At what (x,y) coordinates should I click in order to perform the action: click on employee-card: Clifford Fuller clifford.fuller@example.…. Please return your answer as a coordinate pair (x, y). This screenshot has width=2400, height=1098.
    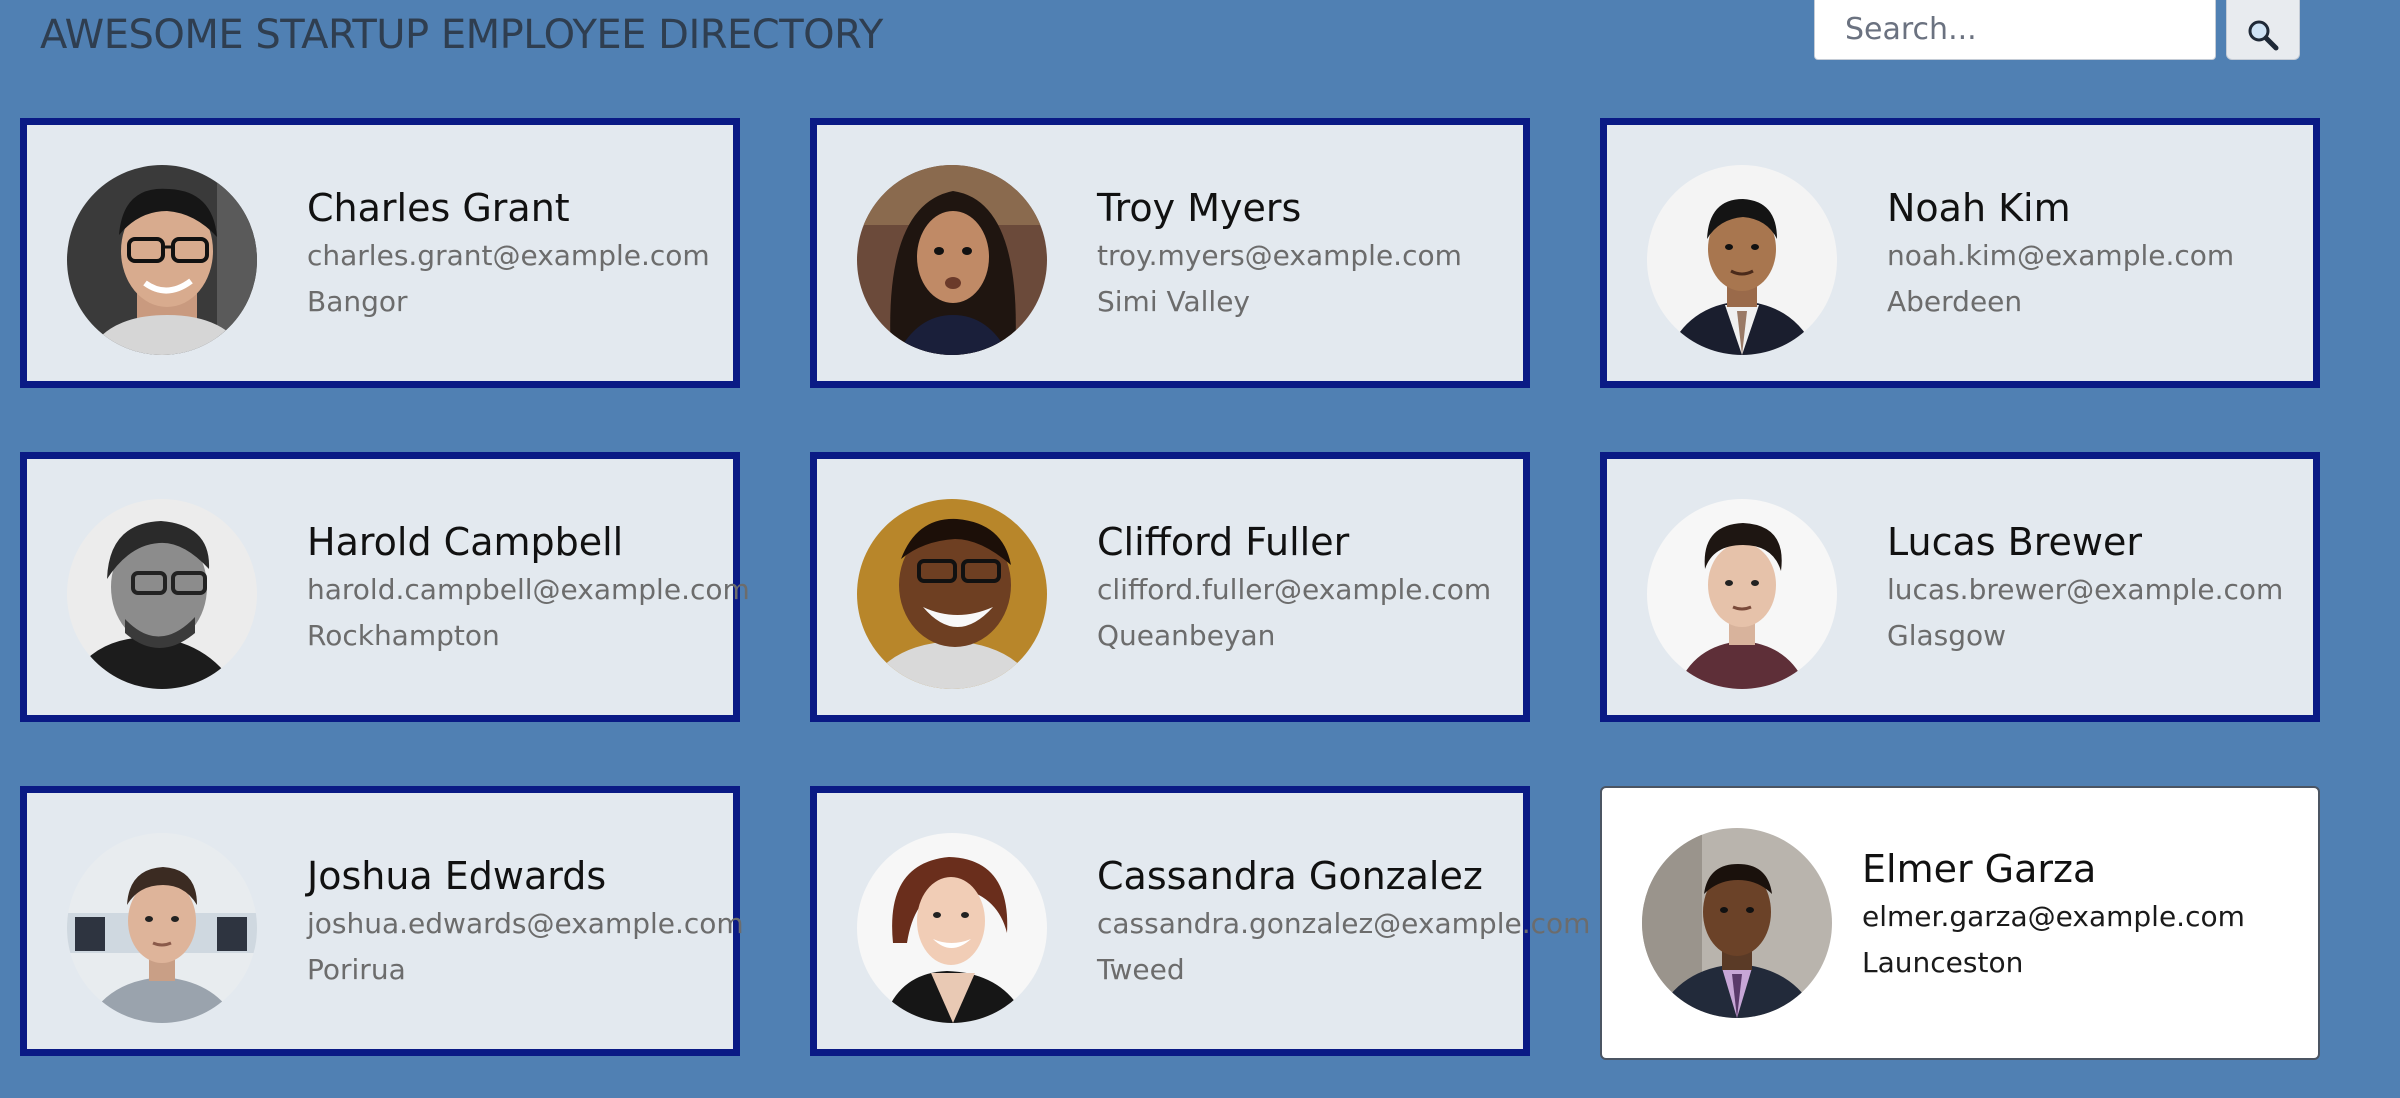
    Looking at the image, I should click on (1170, 587).